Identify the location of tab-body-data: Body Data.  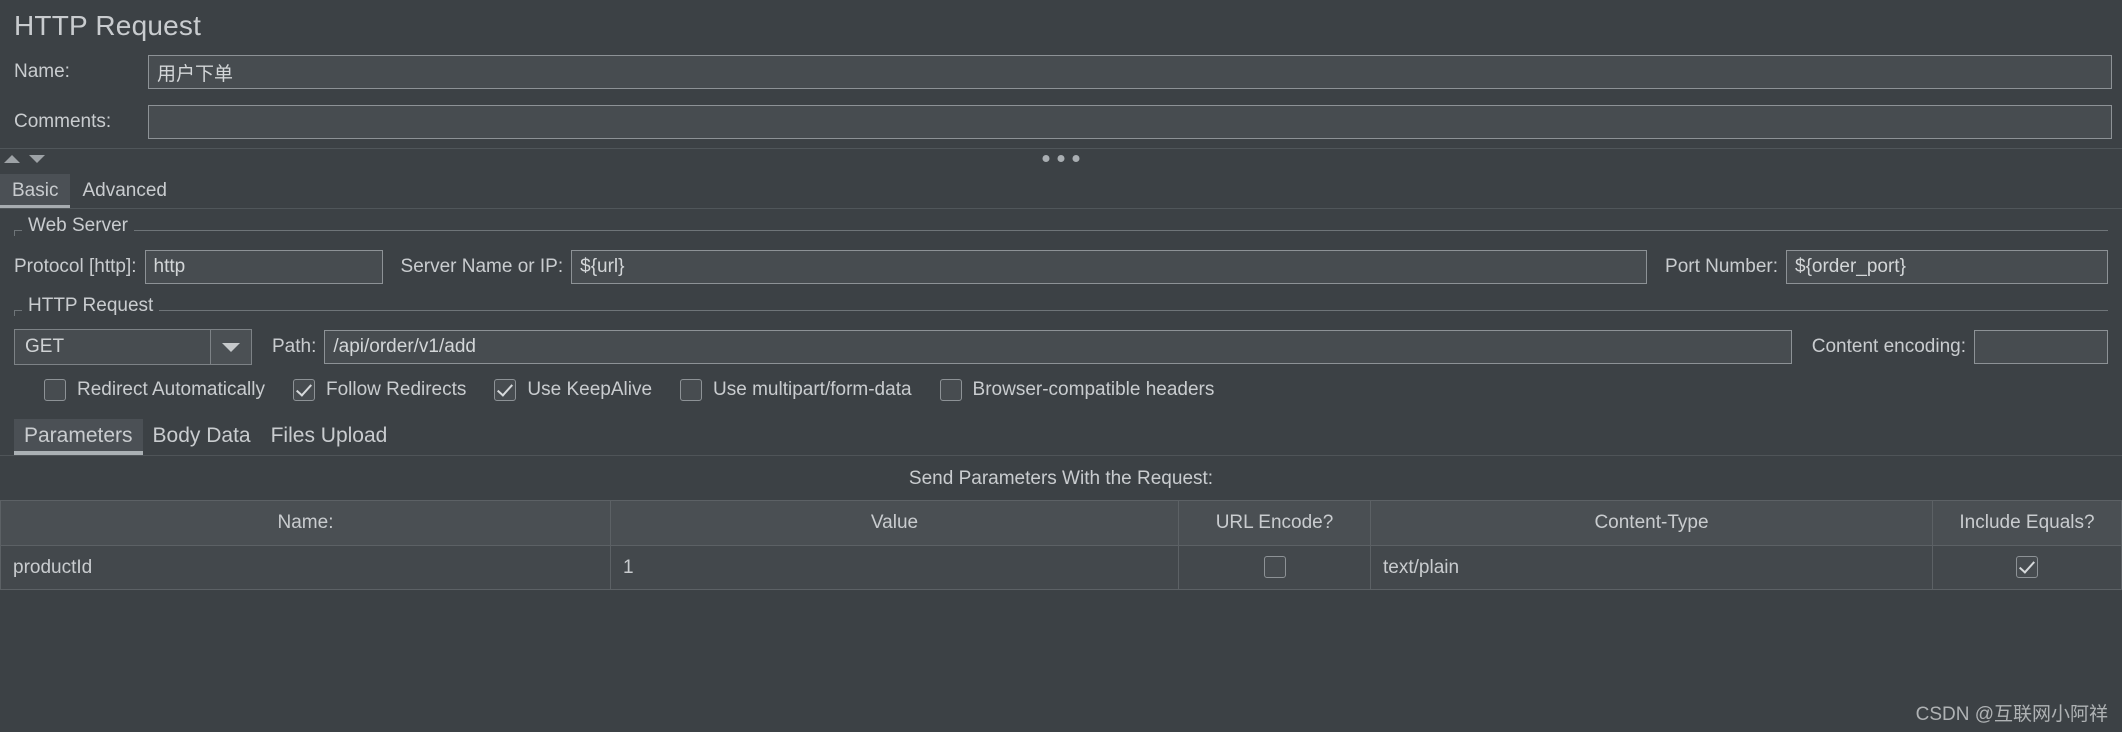
(202, 437).